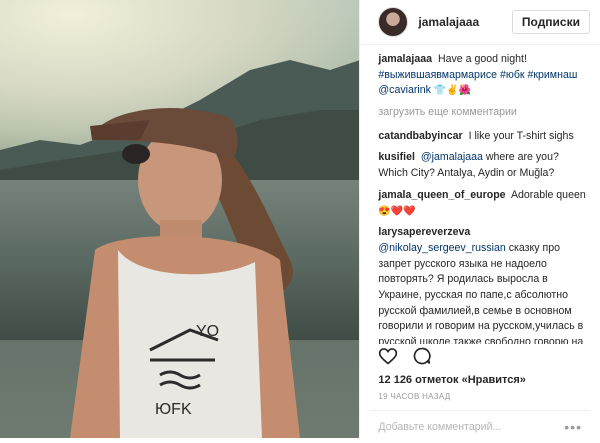 The width and height of the screenshot is (600, 443). Describe the element at coordinates (396, 157) in the screenshot. I see `comment-username: kusifiel` at that location.